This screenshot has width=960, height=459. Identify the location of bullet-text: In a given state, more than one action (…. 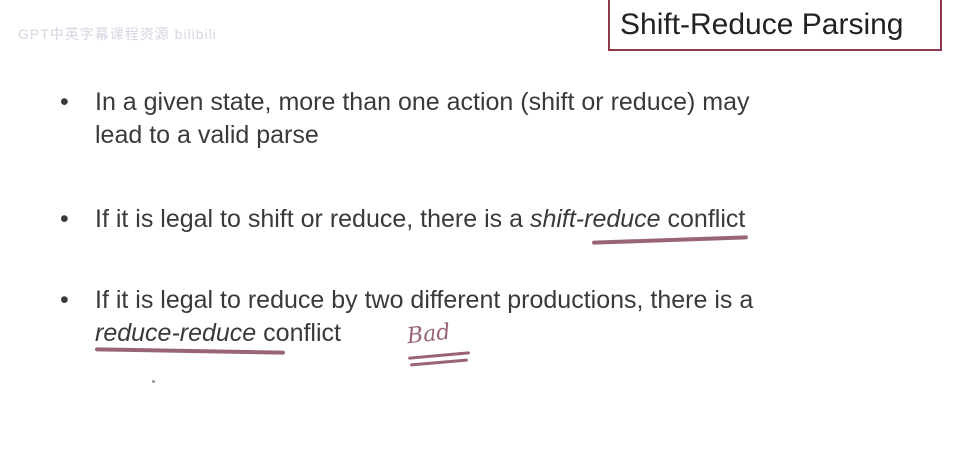
(422, 118).